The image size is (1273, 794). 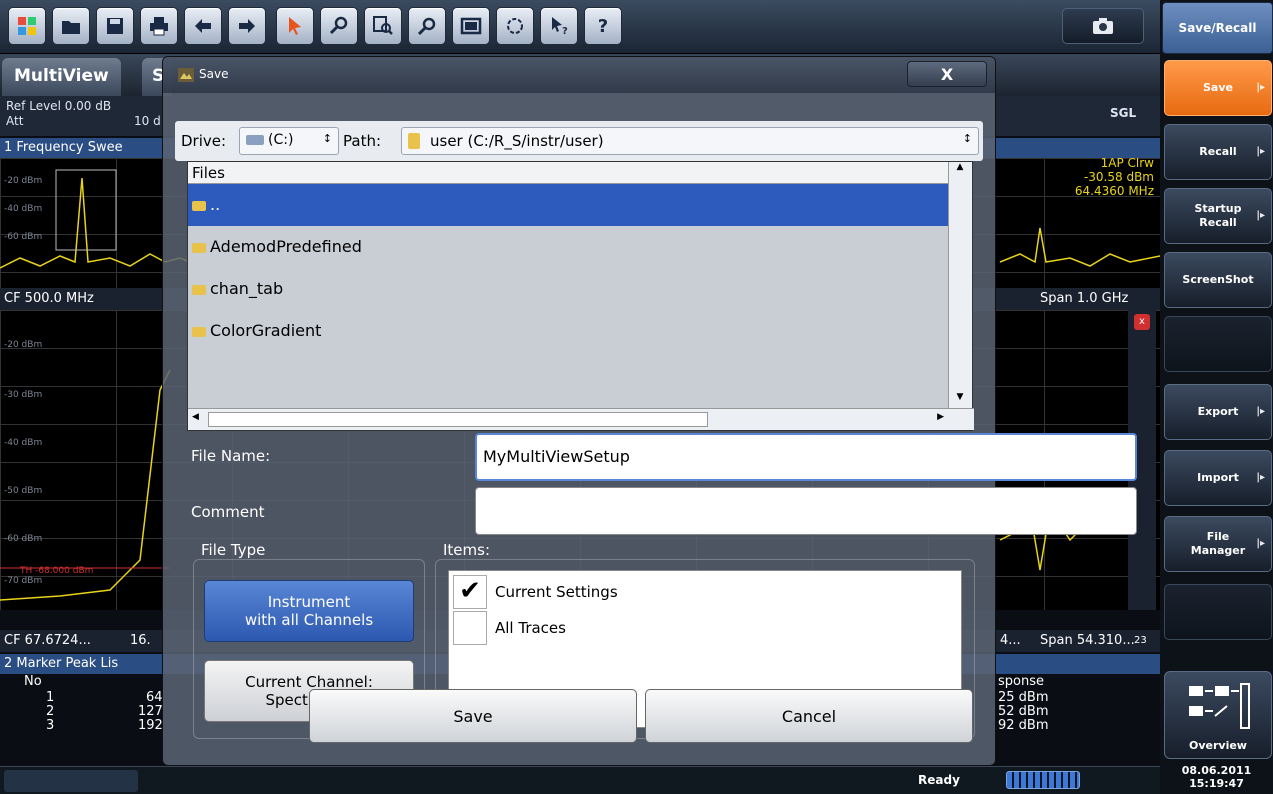 I want to click on trace-info: 1AP Clrw, so click(x=1127, y=164).